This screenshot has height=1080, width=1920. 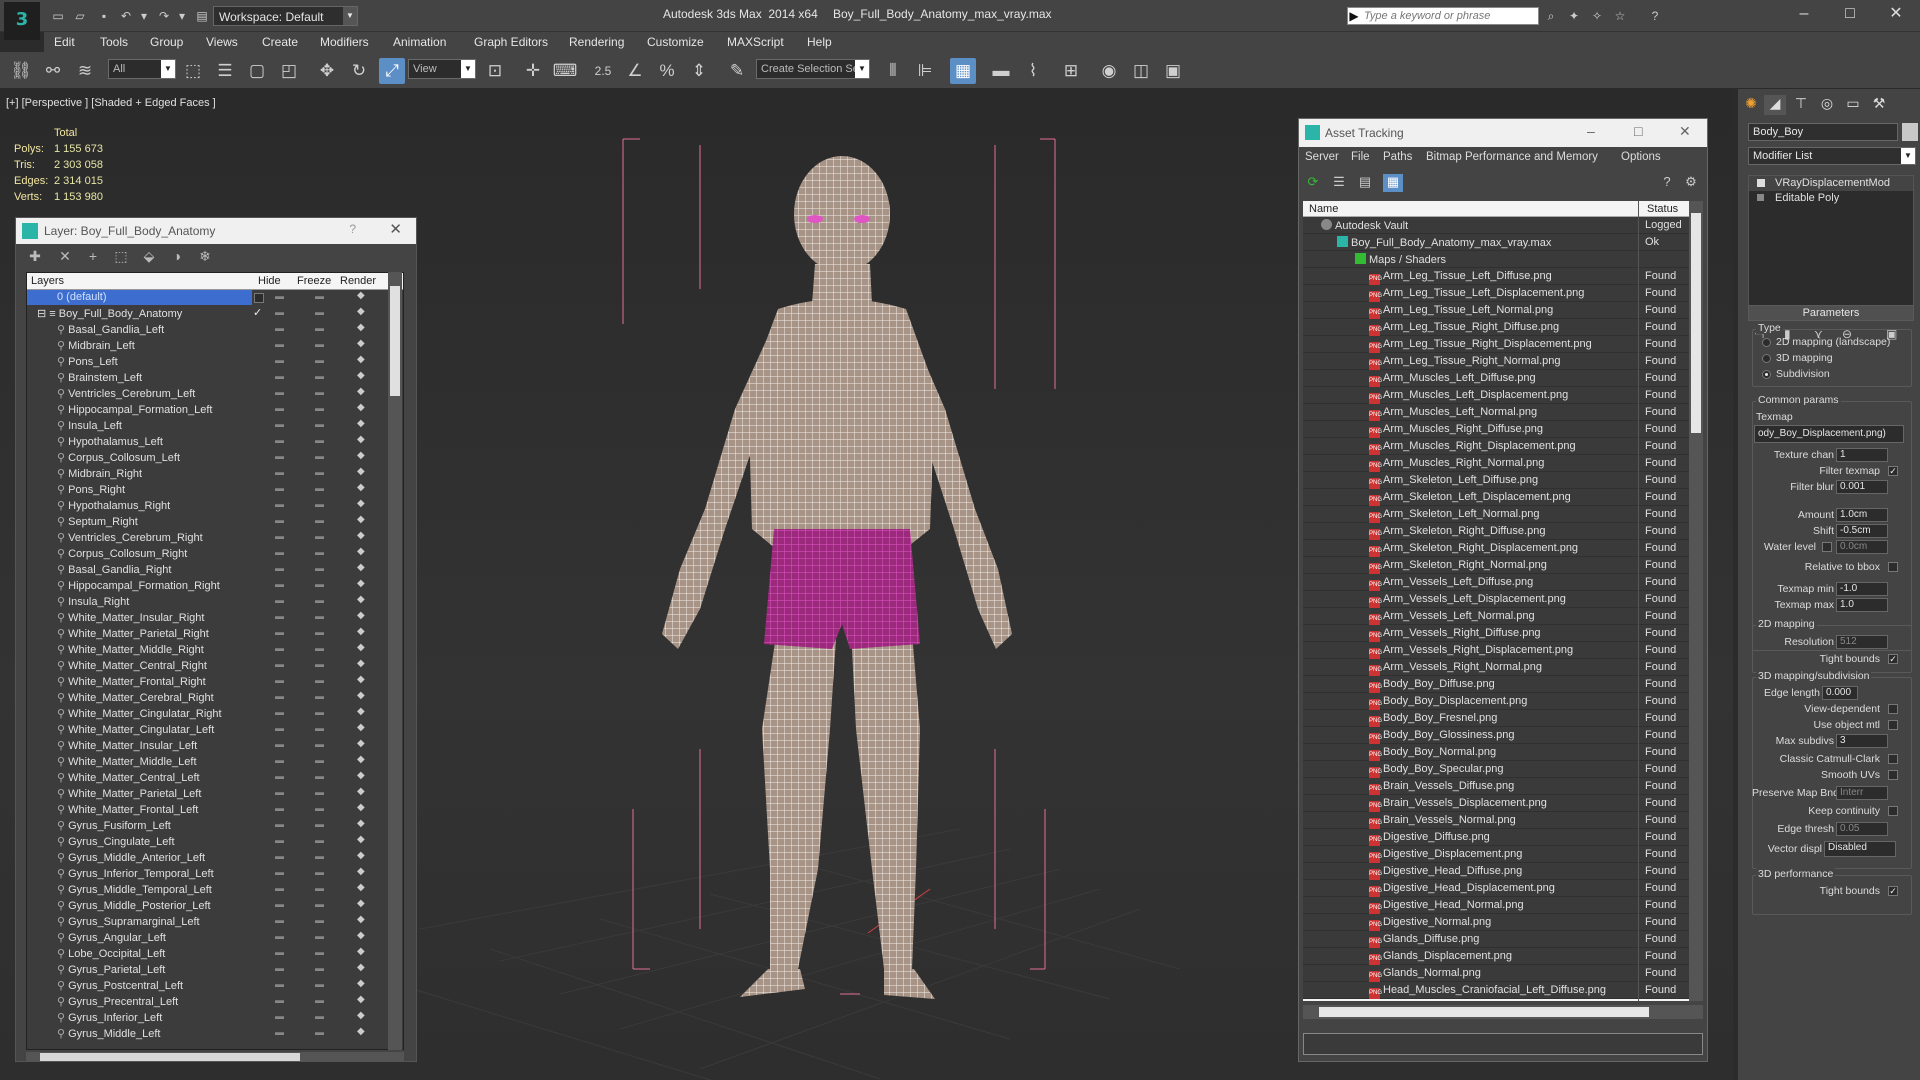 I want to click on open-file-icon: ▱, so click(x=80, y=16).